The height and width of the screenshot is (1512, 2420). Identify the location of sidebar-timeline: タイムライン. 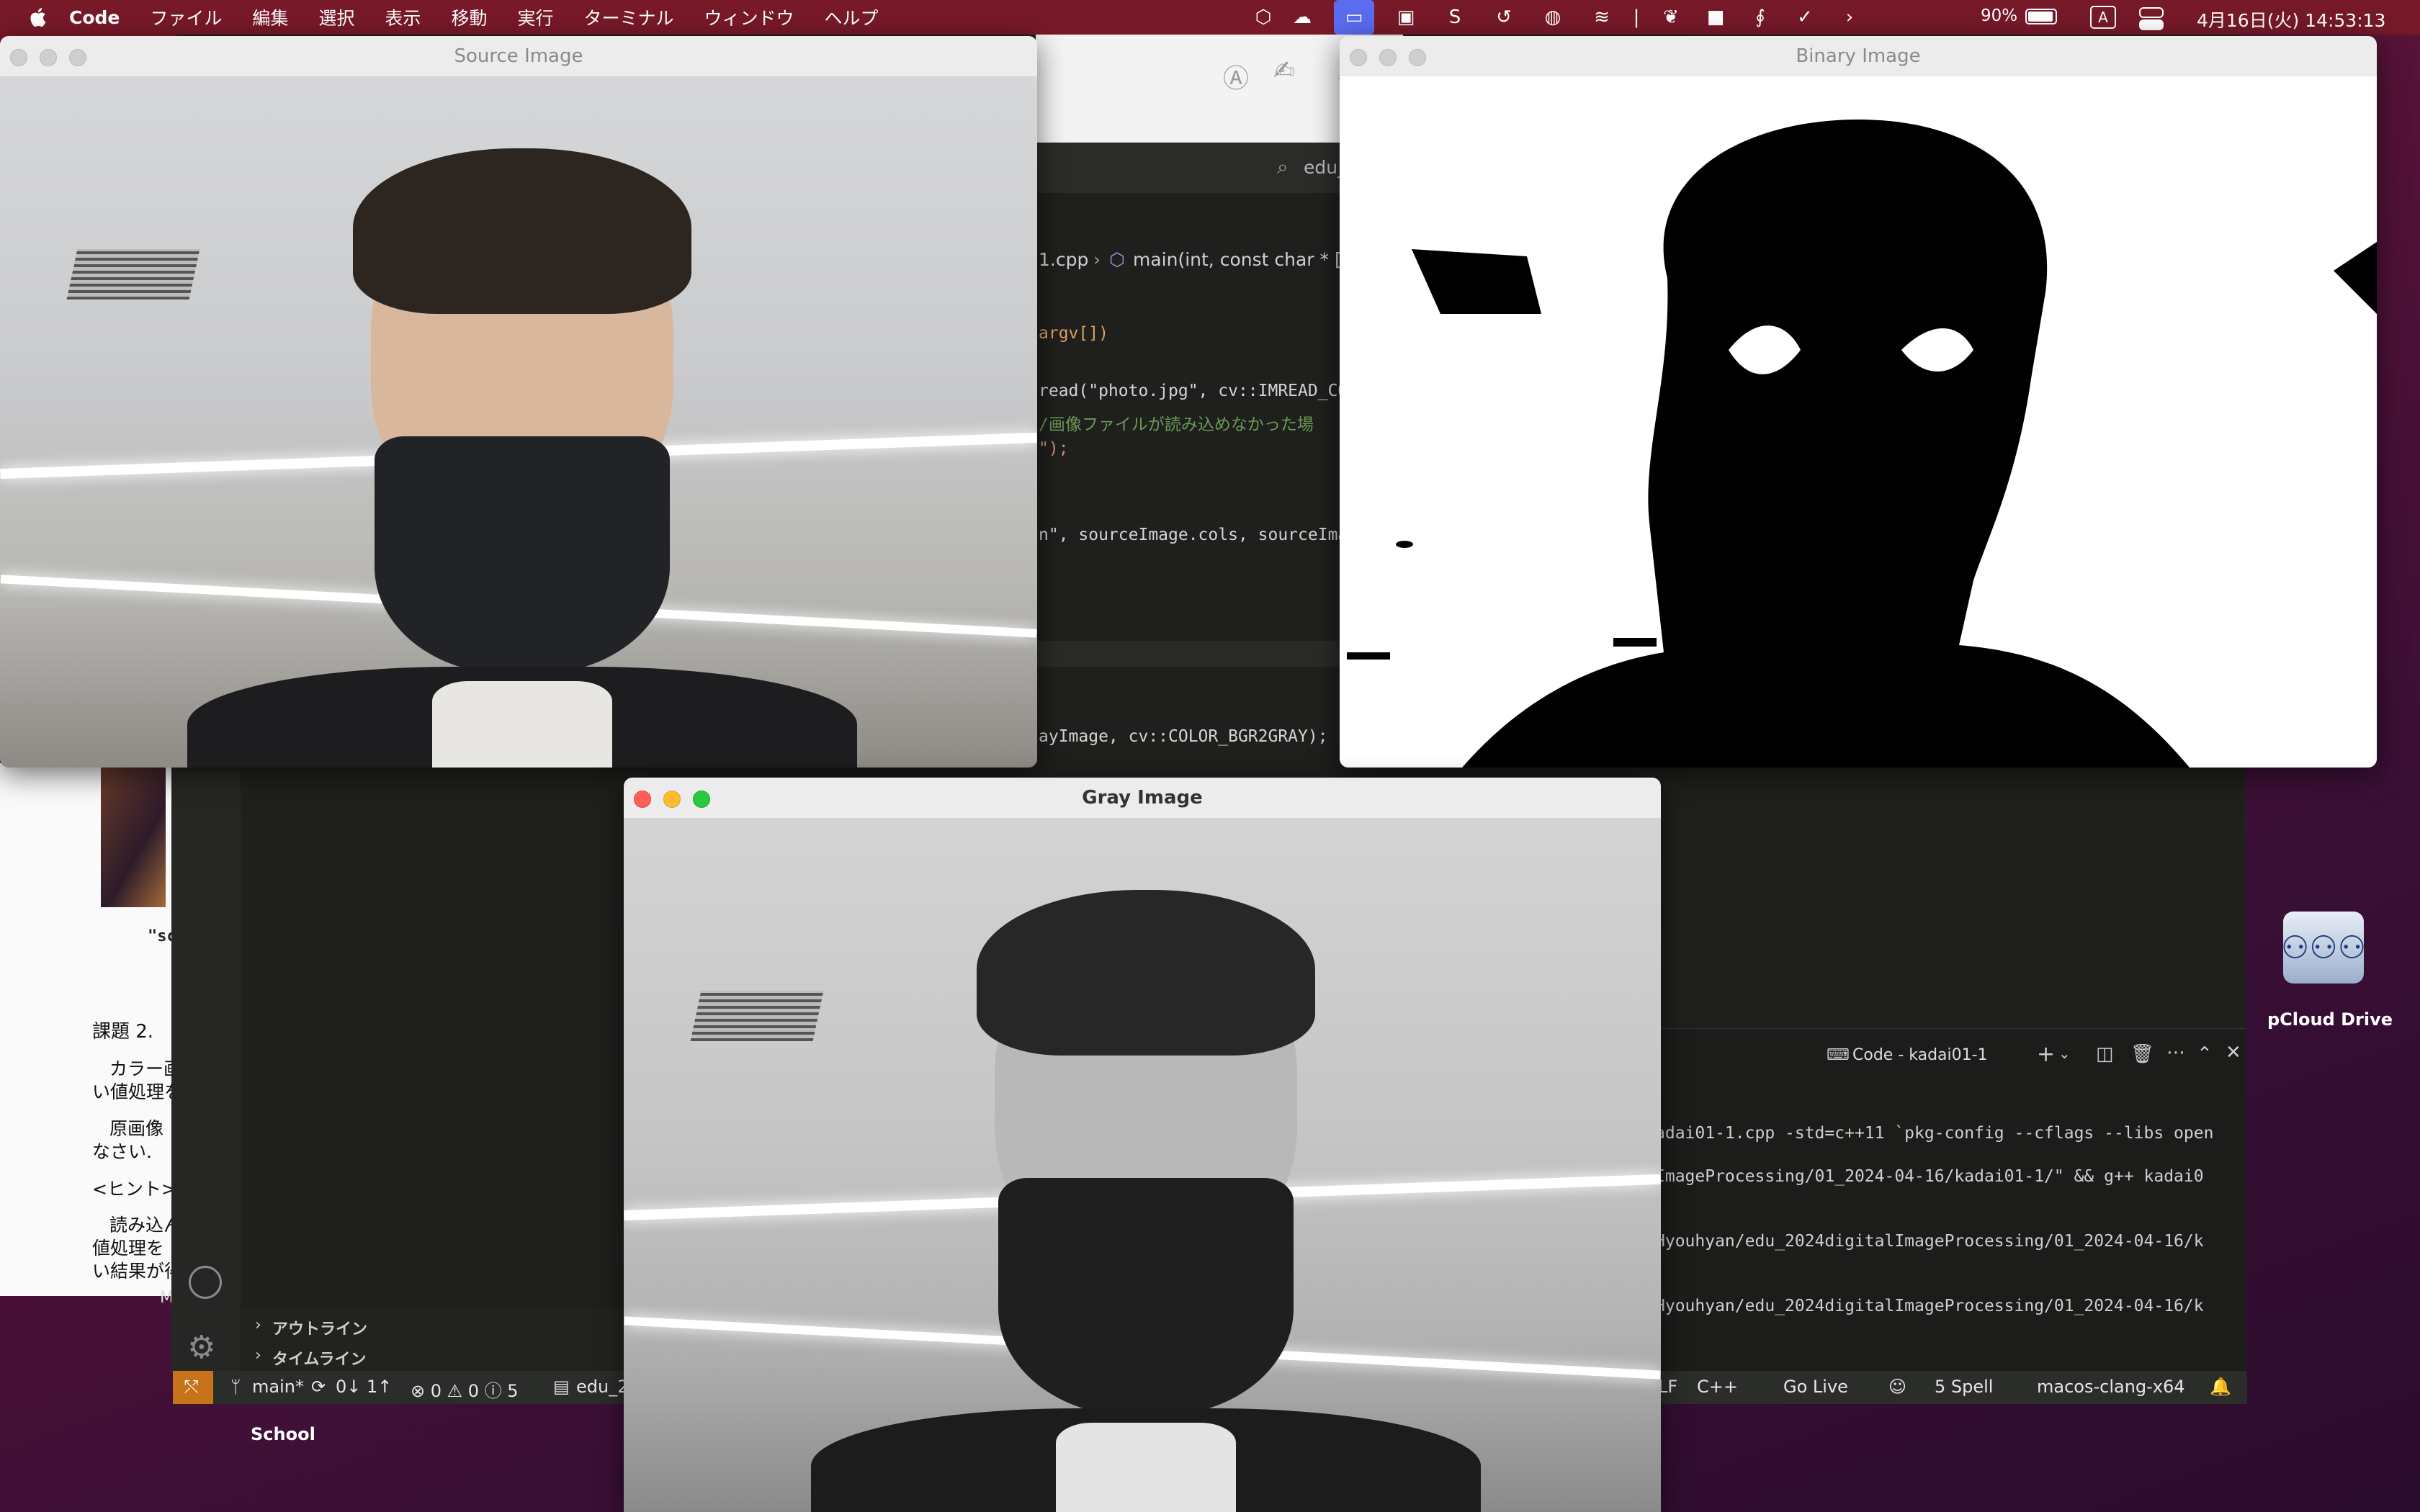
(319, 1357).